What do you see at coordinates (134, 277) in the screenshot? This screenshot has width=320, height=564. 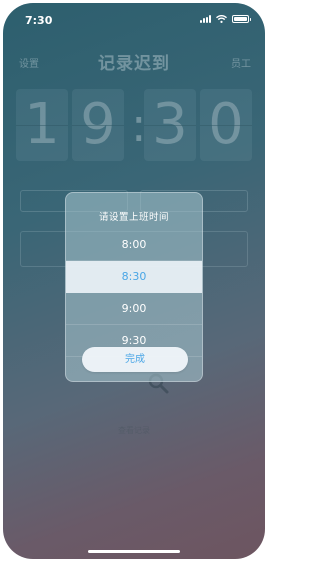 I see `time-option-selected: 8:30` at bounding box center [134, 277].